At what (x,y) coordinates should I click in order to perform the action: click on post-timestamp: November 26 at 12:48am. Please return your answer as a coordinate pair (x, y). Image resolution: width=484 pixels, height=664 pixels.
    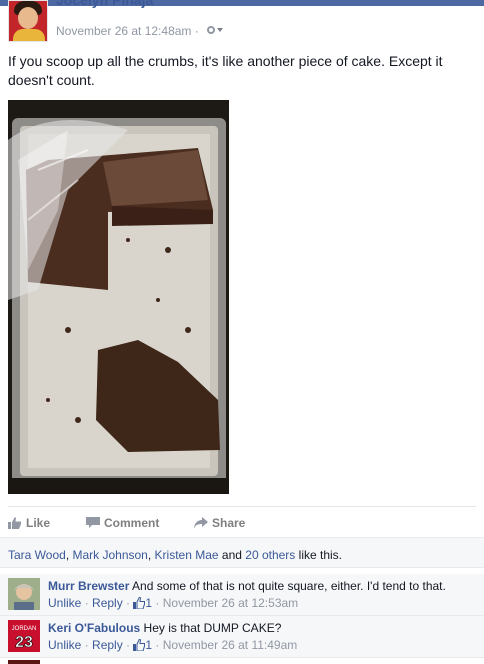
    Looking at the image, I should click on (123, 31).